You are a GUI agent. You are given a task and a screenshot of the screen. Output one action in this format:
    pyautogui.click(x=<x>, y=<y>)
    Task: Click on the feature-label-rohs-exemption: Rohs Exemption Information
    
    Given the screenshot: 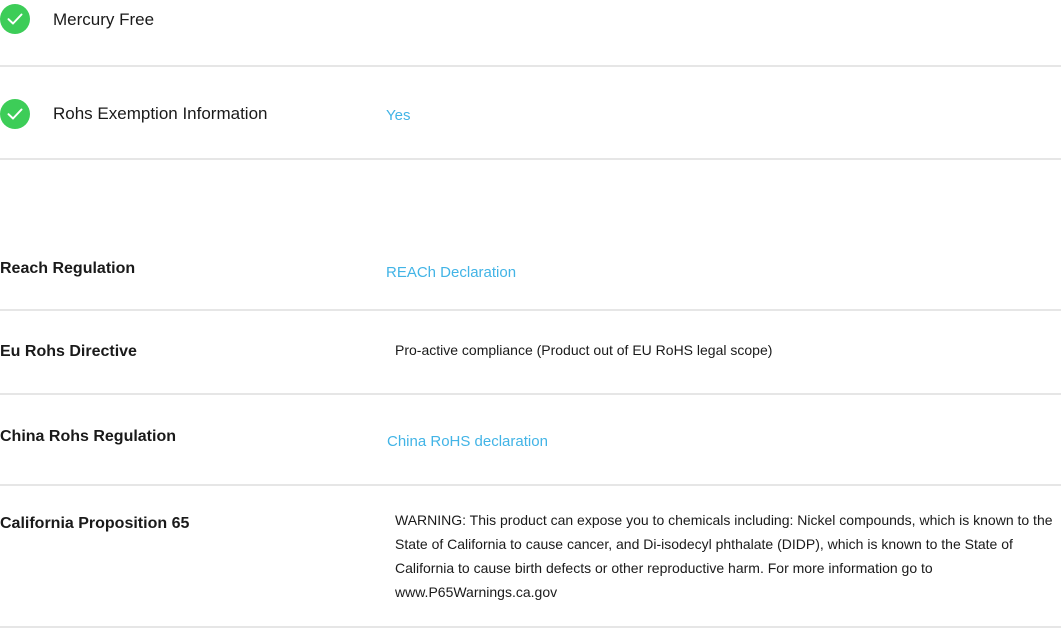 What is the action you would take?
    pyautogui.click(x=160, y=113)
    